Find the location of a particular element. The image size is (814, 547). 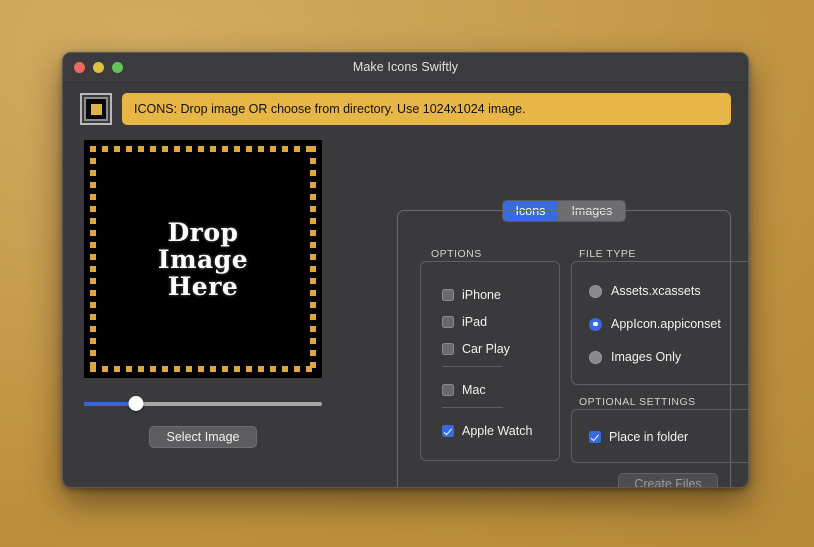

window-title: Make Icons Swiftly is located at coordinates (405, 67).